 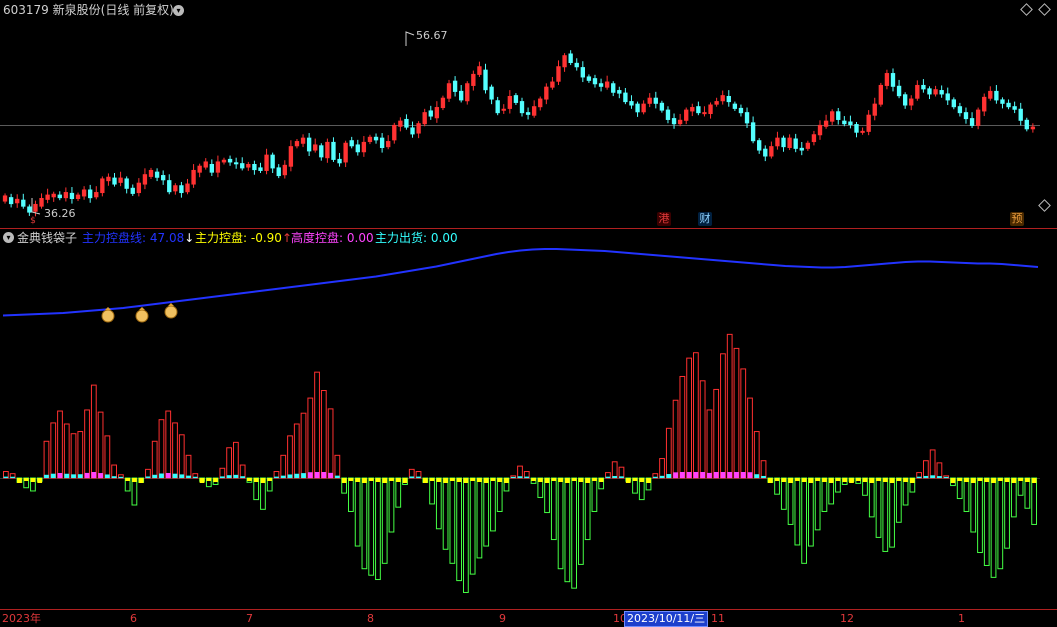 What do you see at coordinates (520, 282) in the screenshot?
I see `main-control-line-series` at bounding box center [520, 282].